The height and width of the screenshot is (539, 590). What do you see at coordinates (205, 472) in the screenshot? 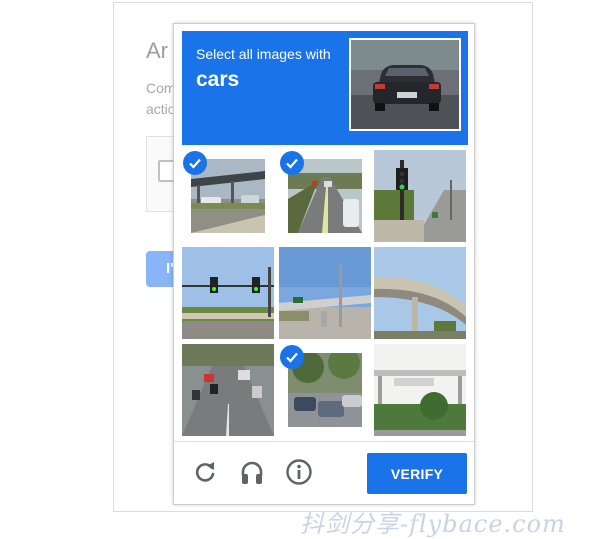
I see `reload-icon` at bounding box center [205, 472].